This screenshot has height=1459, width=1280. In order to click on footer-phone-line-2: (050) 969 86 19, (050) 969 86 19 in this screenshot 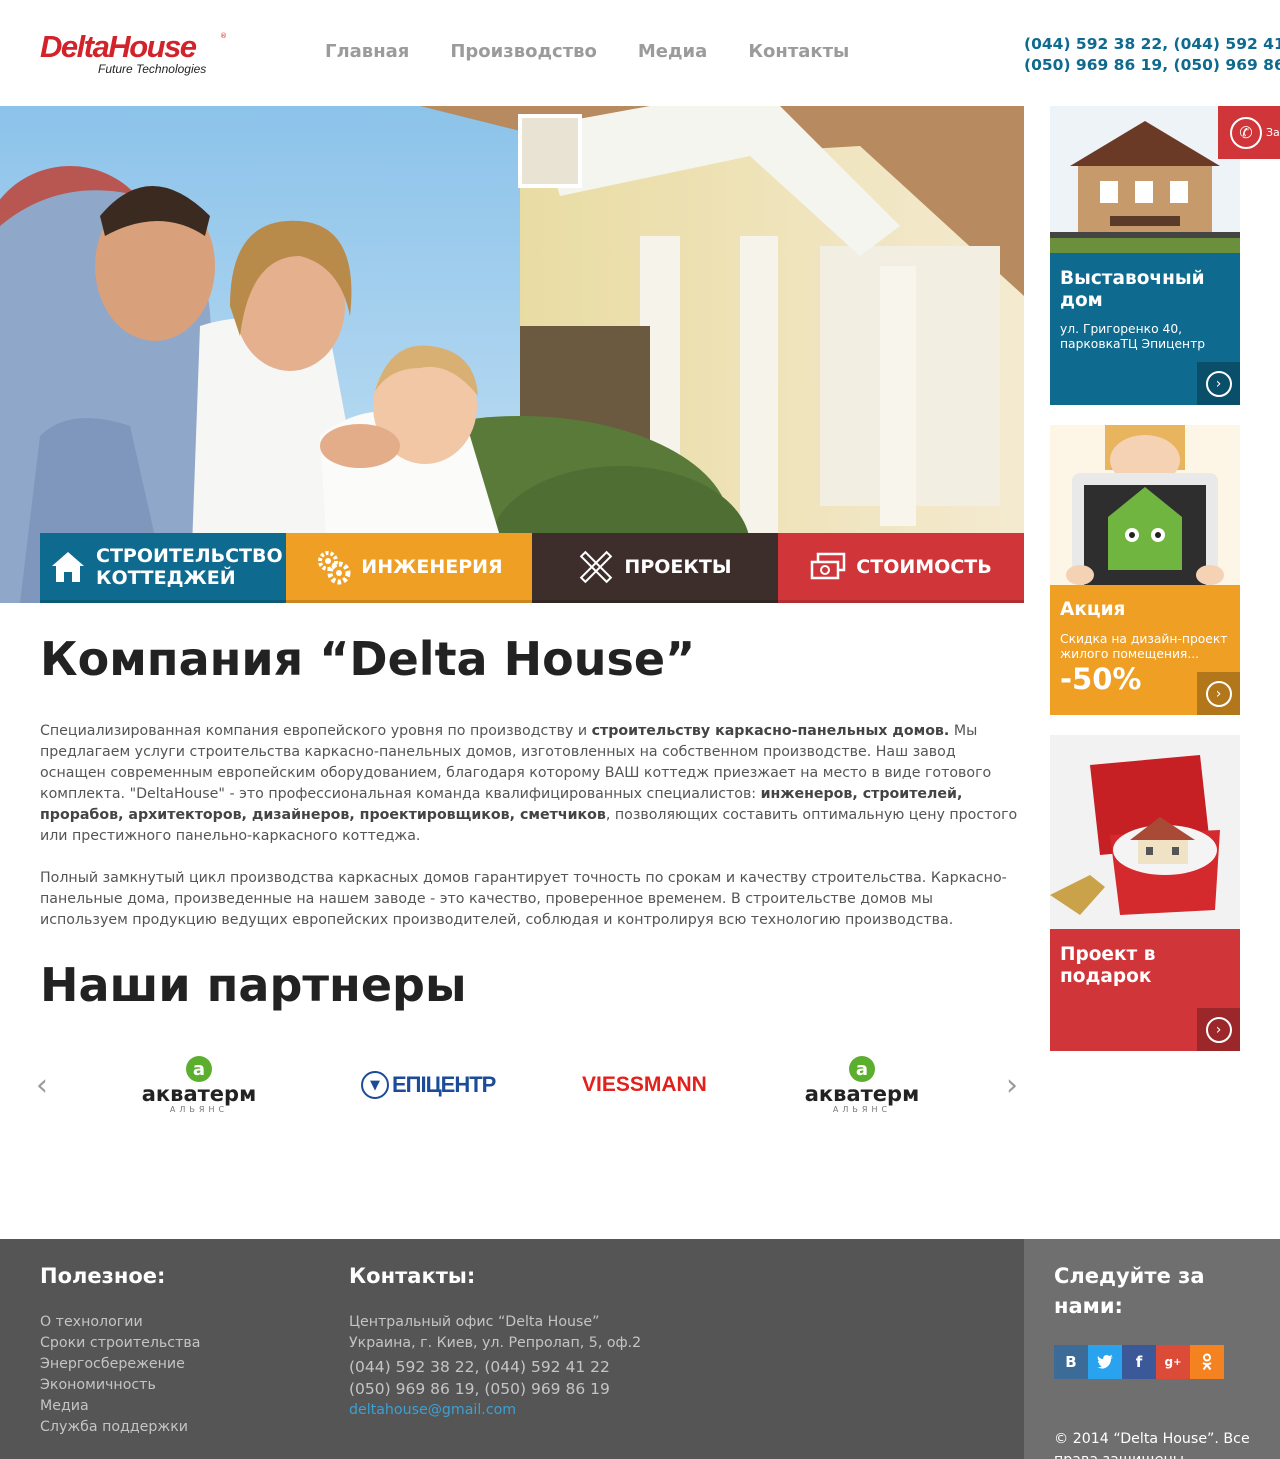, I will do `click(479, 1389)`.